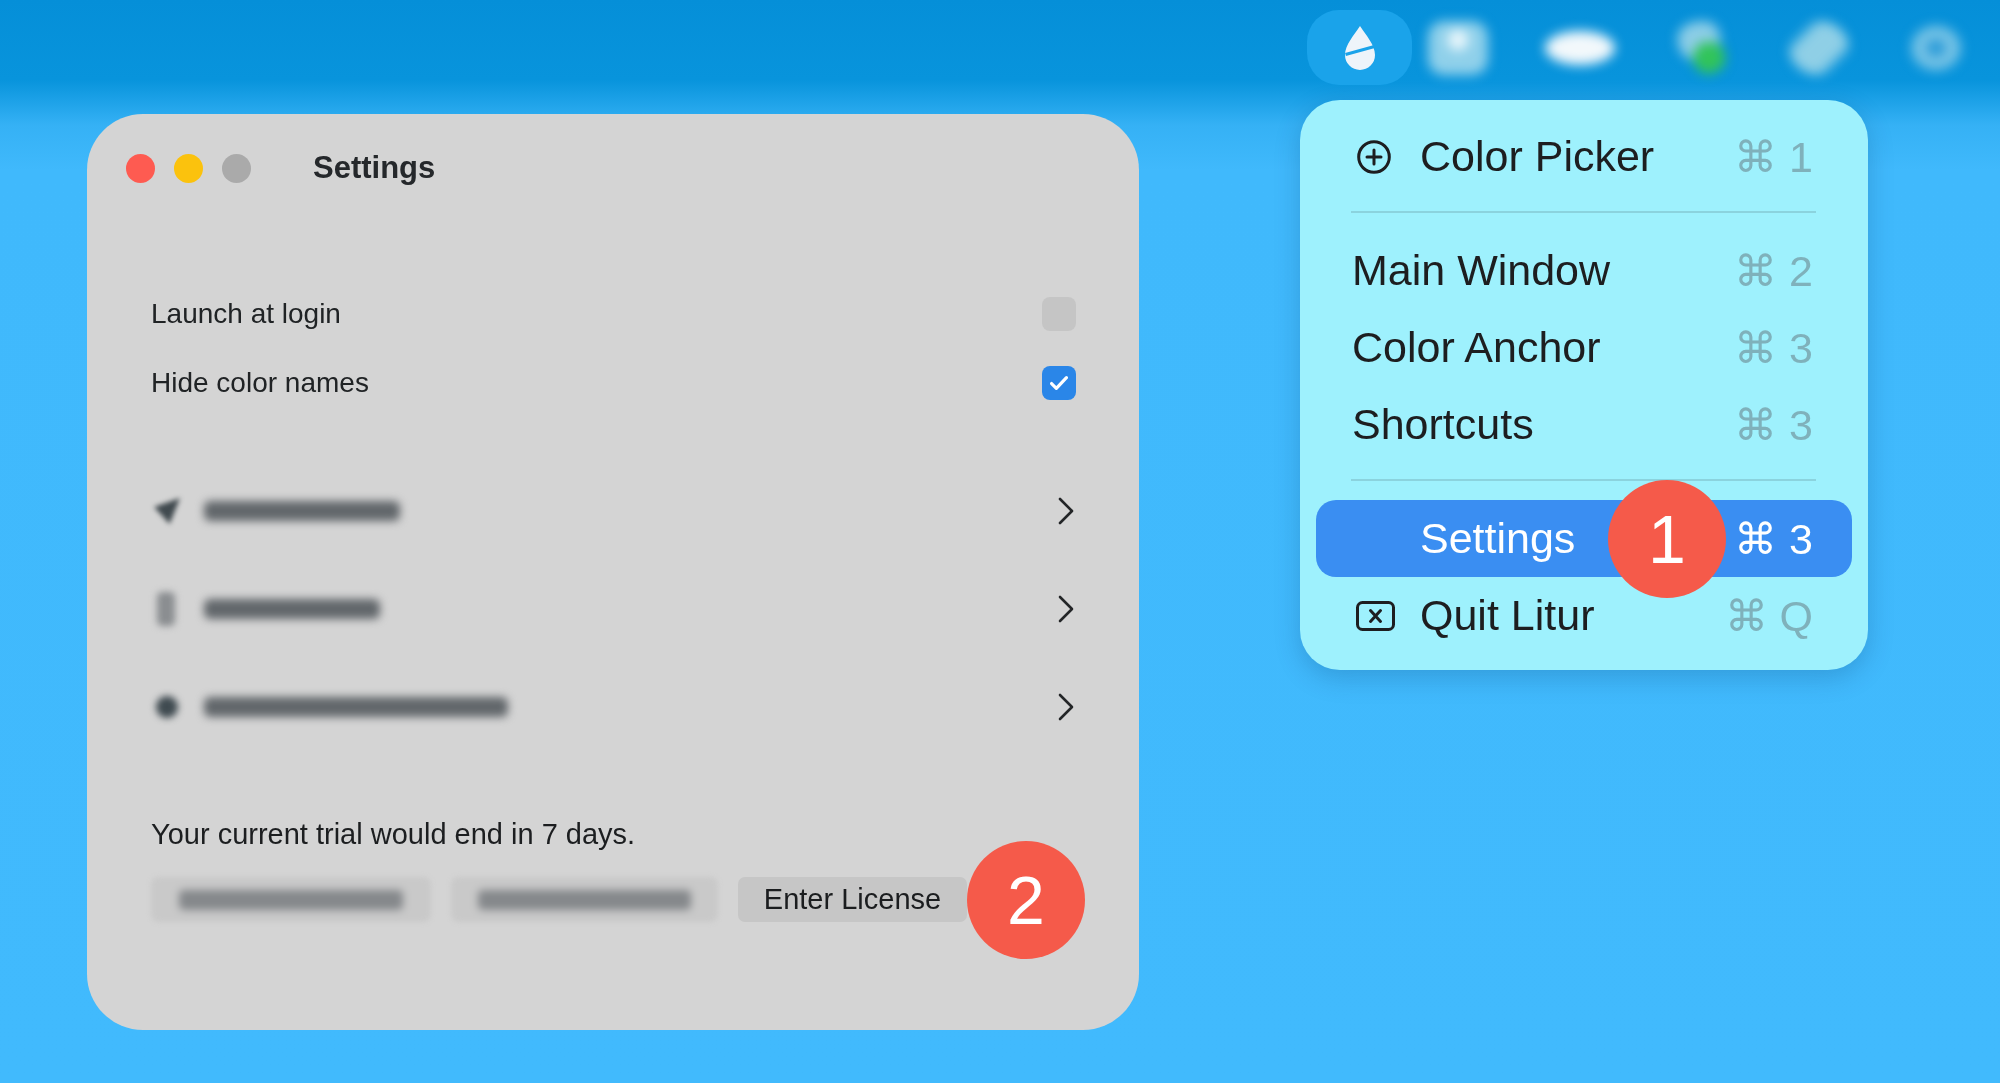 Image resolution: width=2000 pixels, height=1083 pixels. I want to click on menu-item: Color Anchor ⌘ 3, so click(1584, 347).